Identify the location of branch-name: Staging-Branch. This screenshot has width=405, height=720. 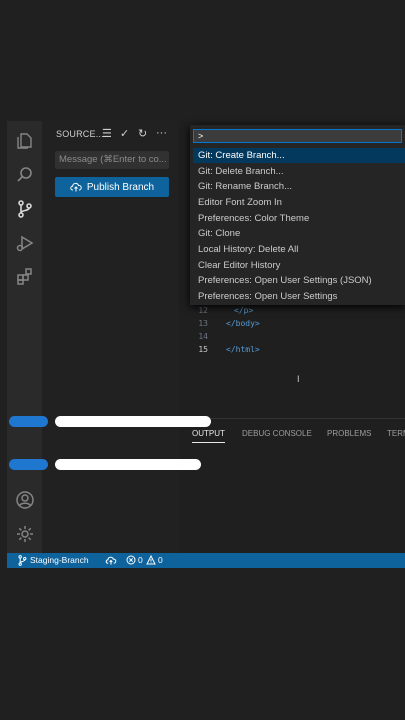
(59, 560).